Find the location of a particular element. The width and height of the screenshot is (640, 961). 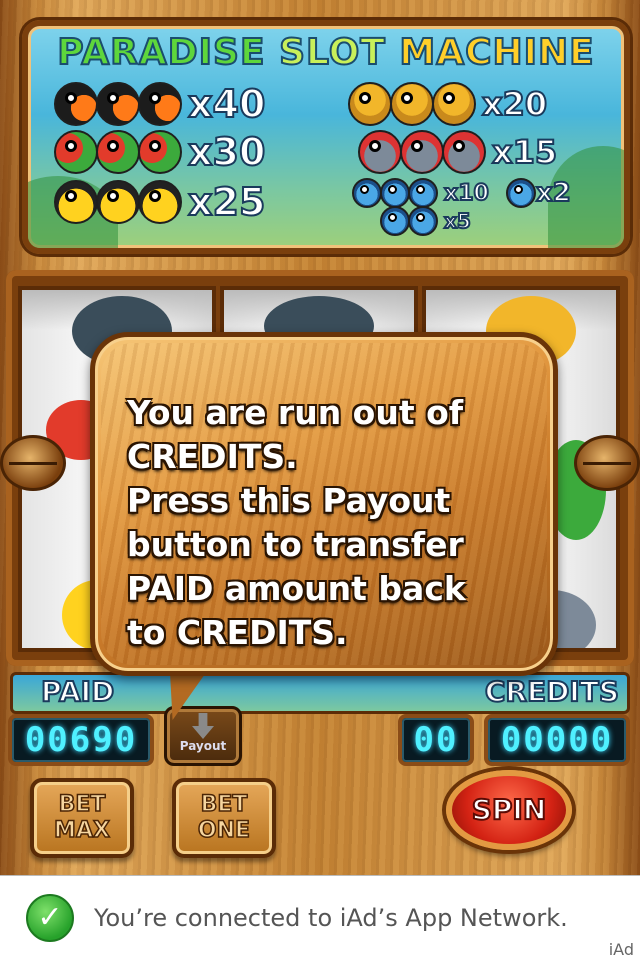

paytable-row-owl: x20 is located at coordinates (448, 104).